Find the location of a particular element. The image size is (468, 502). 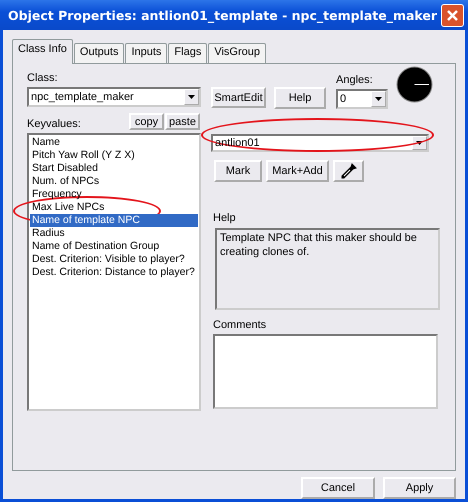

copy-button: copy is located at coordinates (146, 121).